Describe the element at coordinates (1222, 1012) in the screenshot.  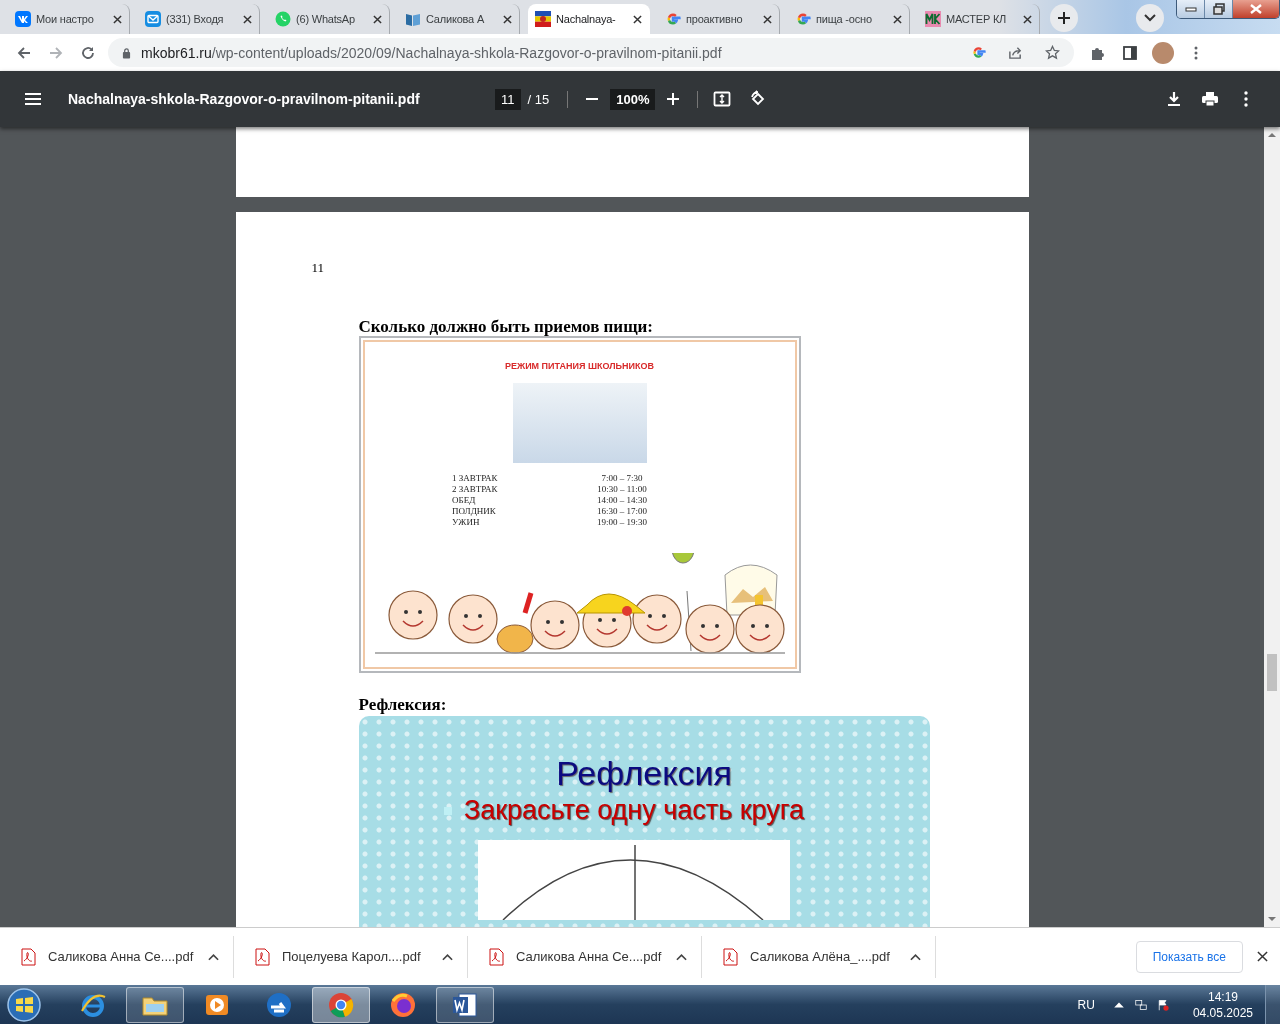
I see `clock-date: 04.05.2025` at that location.